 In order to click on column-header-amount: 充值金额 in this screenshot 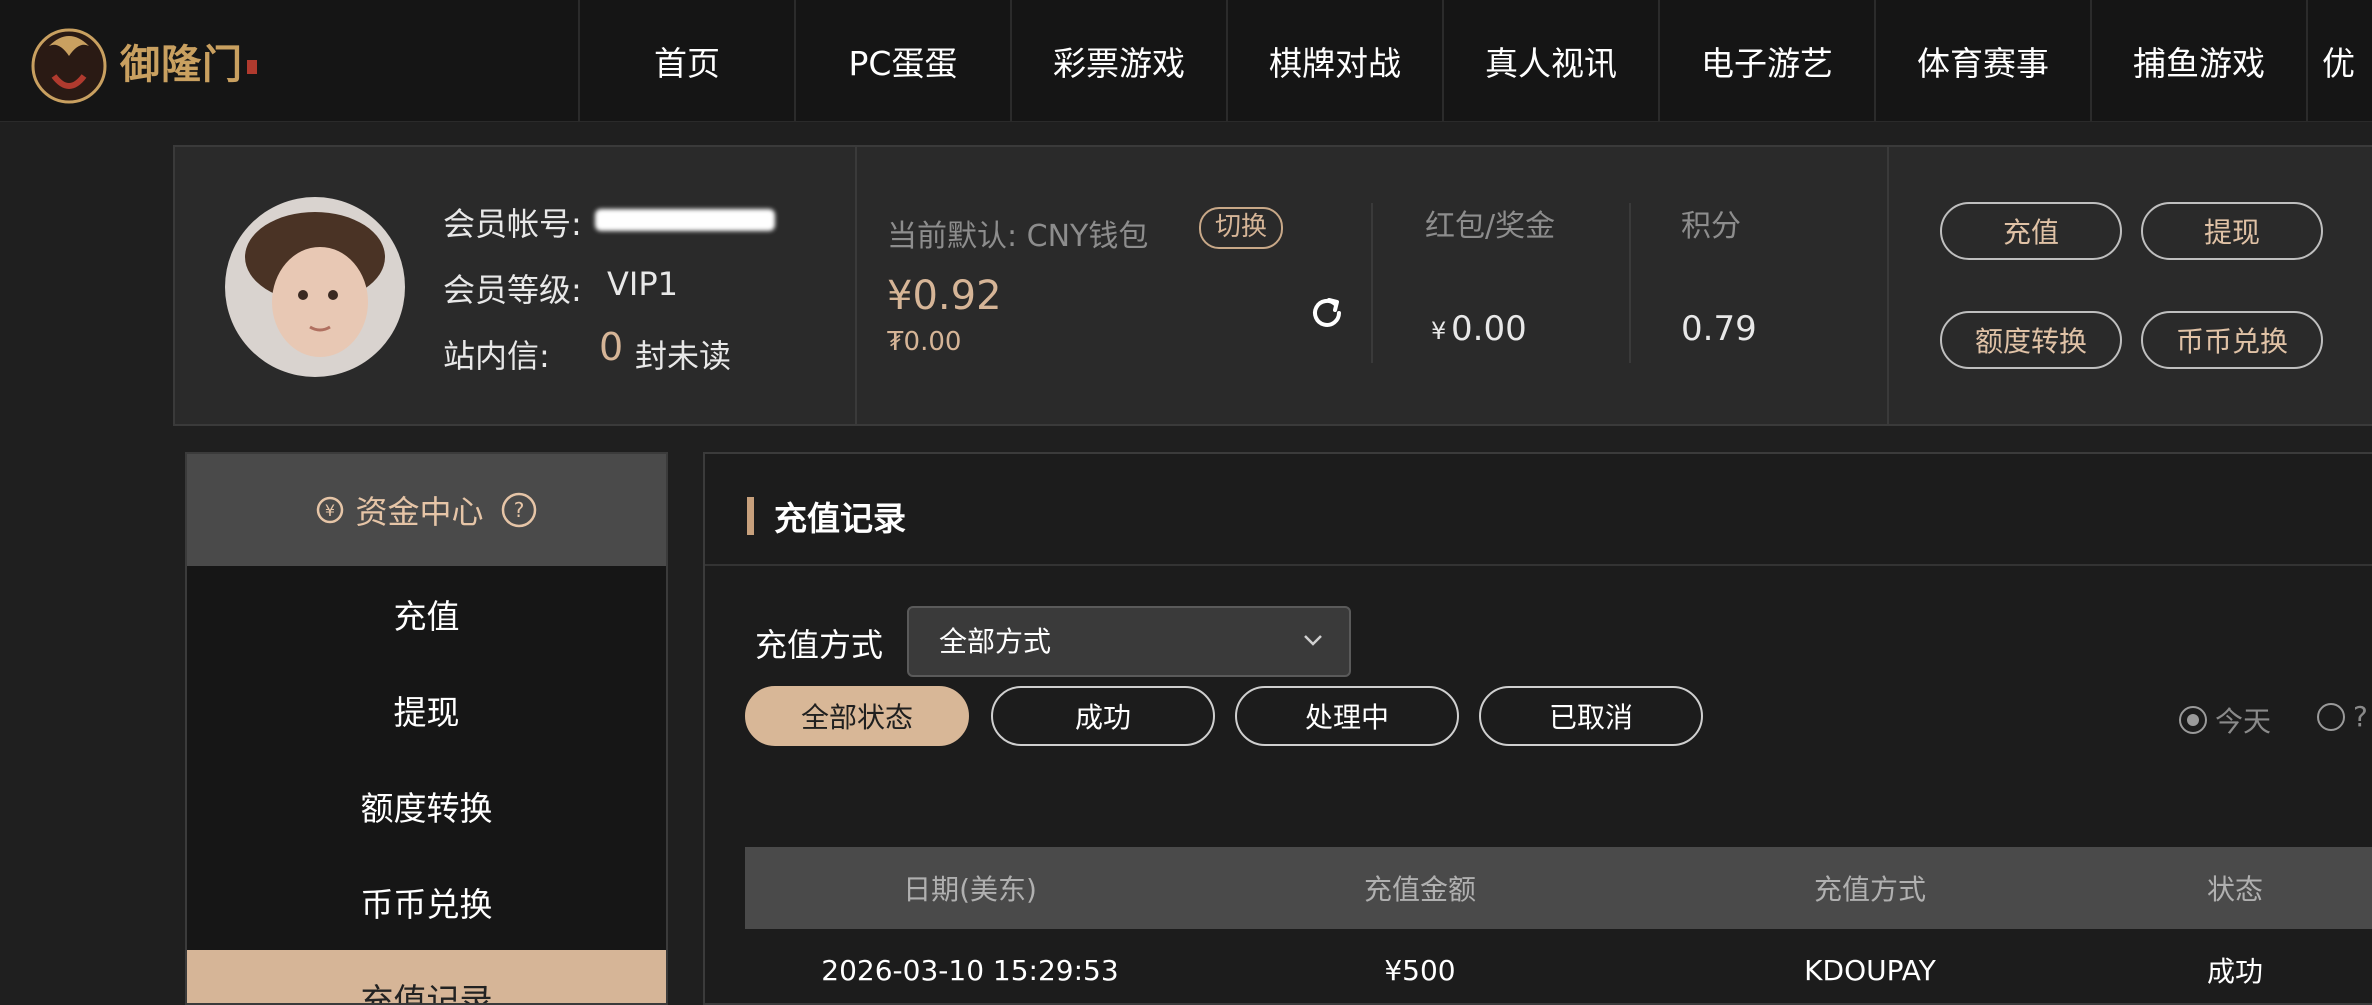, I will do `click(1419, 889)`.